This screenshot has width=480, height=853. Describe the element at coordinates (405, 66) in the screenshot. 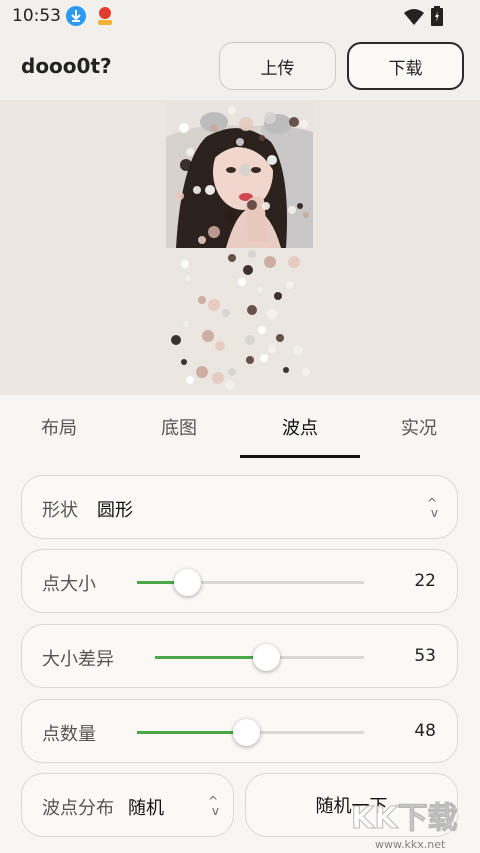

I see `download-button: 下载` at that location.